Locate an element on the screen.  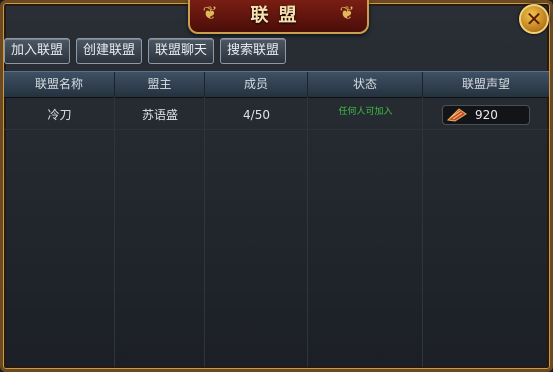
header-members: 成员 is located at coordinates (256, 84).